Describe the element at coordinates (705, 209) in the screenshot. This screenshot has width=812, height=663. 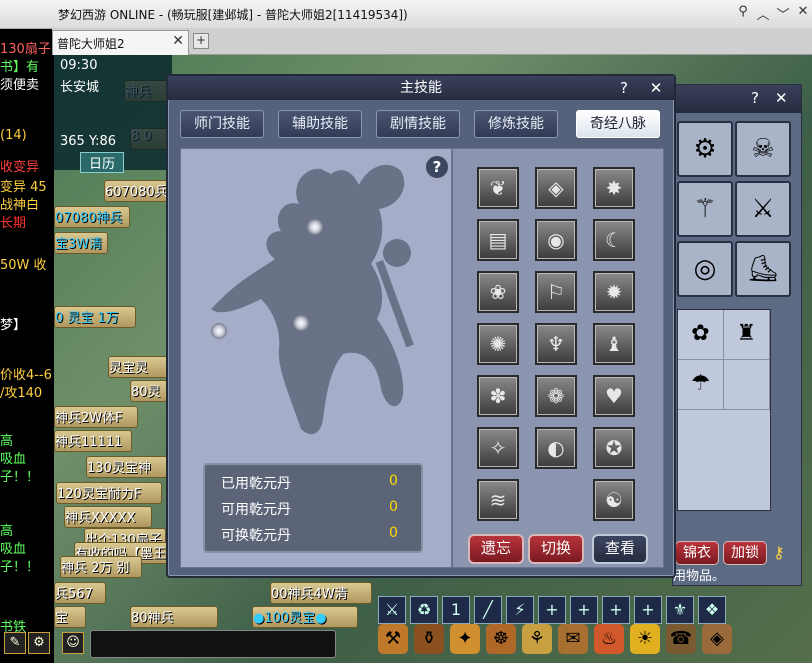
I see `equipment-slot-icon: ⚚` at that location.